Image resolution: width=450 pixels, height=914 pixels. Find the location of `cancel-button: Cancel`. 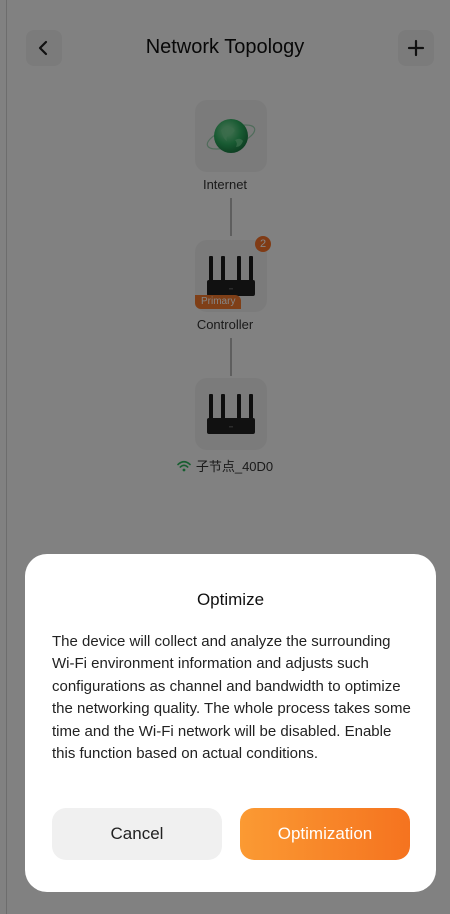

cancel-button: Cancel is located at coordinates (137, 834).